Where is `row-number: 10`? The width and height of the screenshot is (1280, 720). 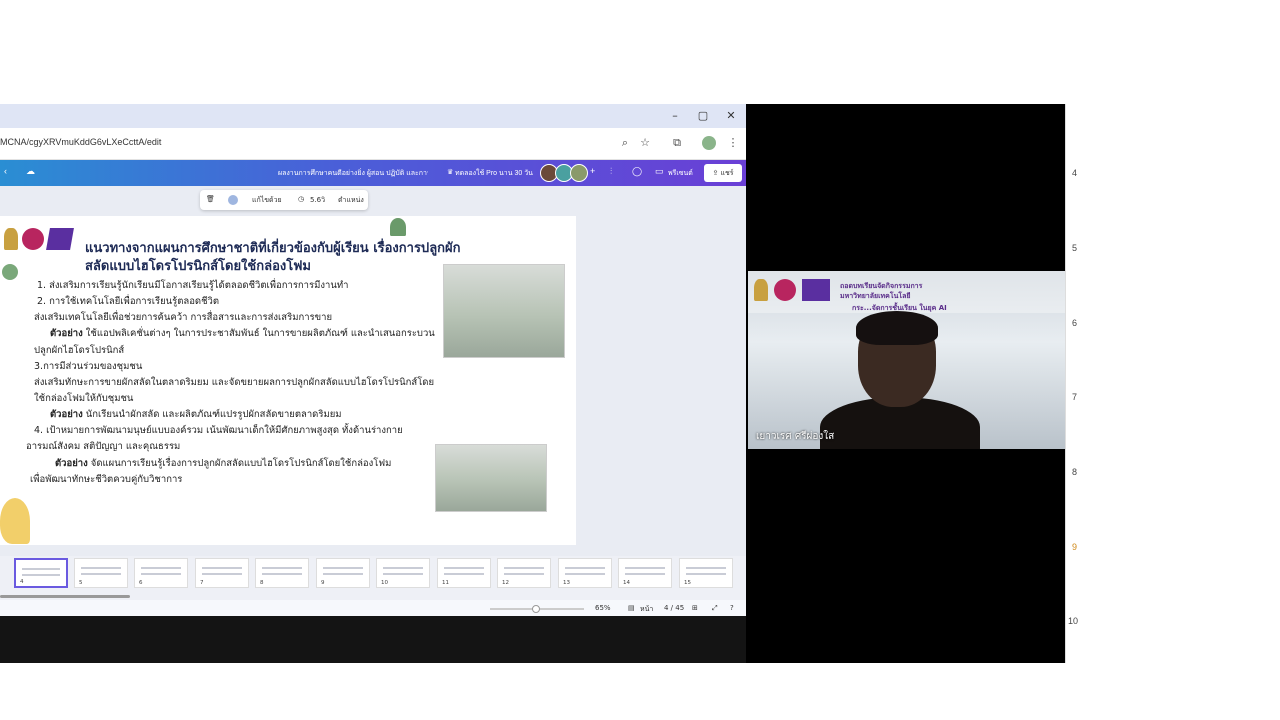
row-number: 10 is located at coordinates (1073, 621).